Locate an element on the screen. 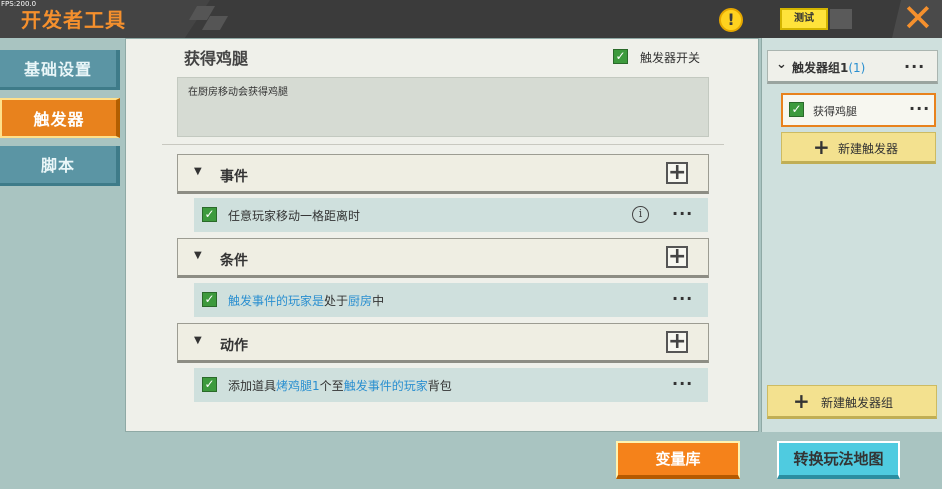 The image size is (942, 489). condition-operator-link: 是 is located at coordinates (318, 301).